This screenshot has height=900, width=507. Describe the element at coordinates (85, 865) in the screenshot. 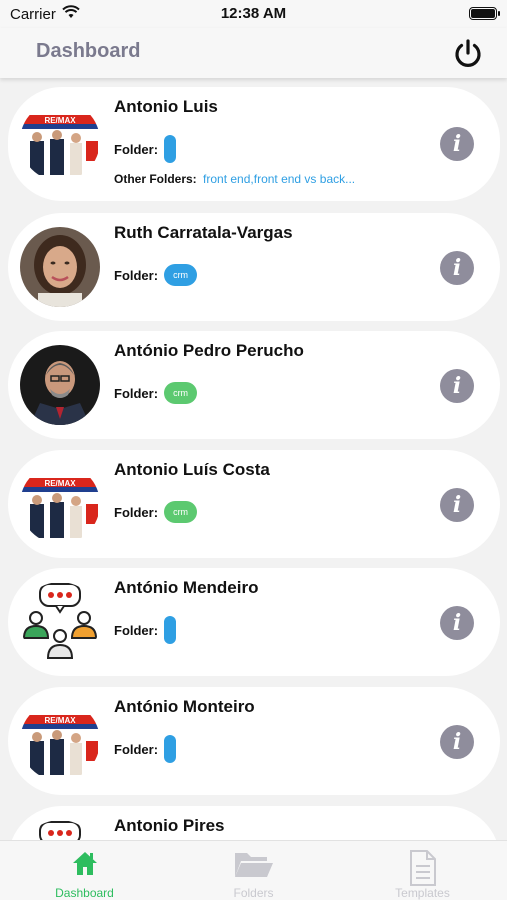

I see `home-icon` at that location.